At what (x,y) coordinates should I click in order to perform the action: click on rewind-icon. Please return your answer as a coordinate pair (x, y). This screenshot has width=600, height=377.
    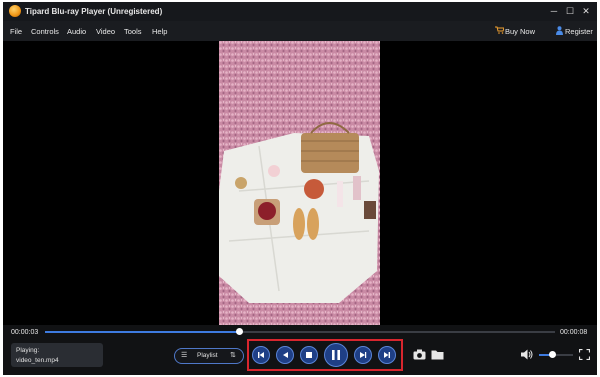
    Looking at the image, I should click on (285, 355).